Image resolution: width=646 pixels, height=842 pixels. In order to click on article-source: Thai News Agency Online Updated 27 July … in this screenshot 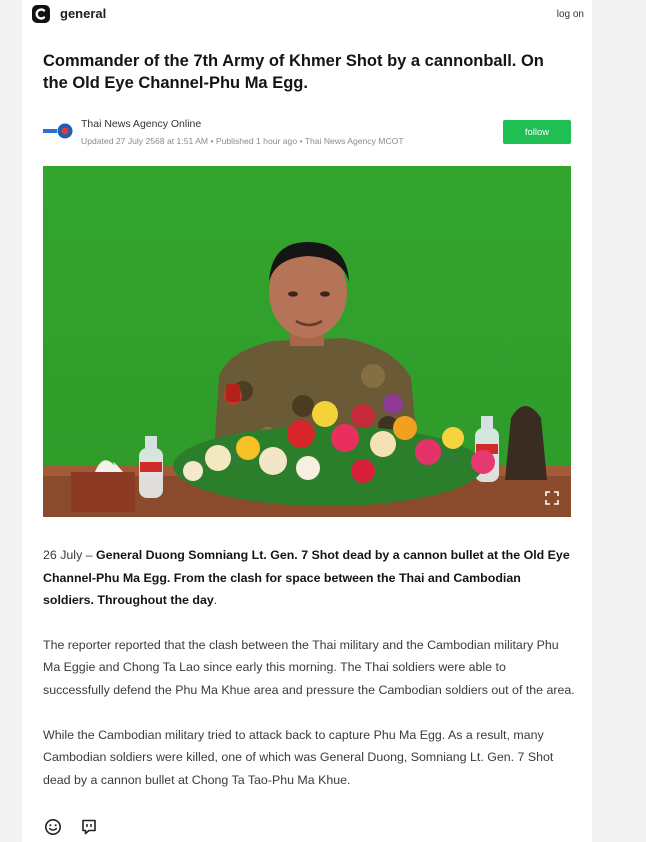, I will do `click(308, 134)`.